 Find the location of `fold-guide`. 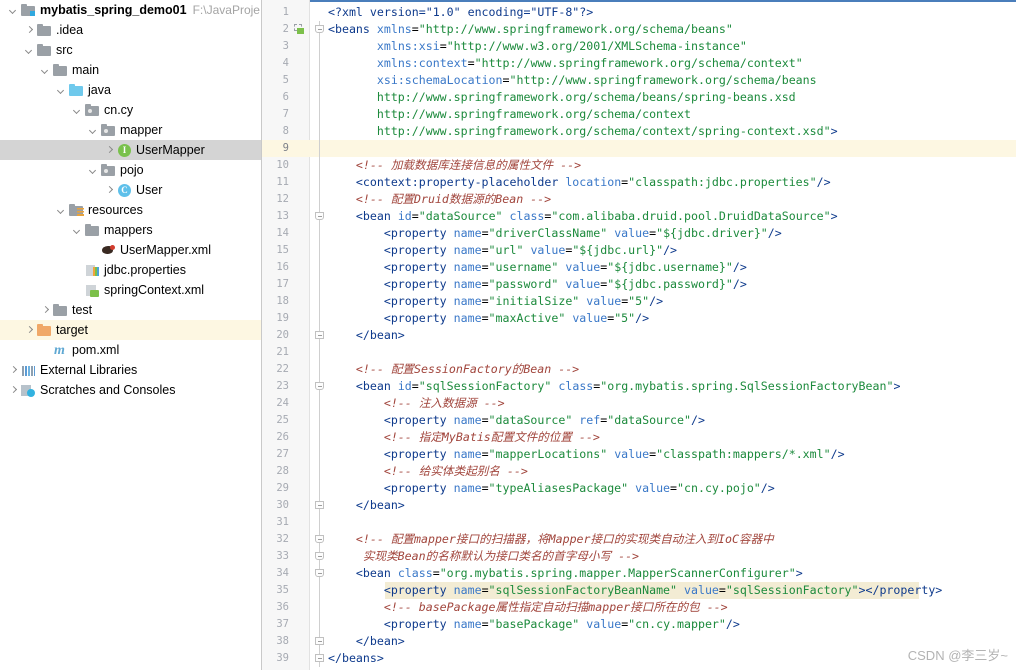

fold-guide is located at coordinates (319, 437).